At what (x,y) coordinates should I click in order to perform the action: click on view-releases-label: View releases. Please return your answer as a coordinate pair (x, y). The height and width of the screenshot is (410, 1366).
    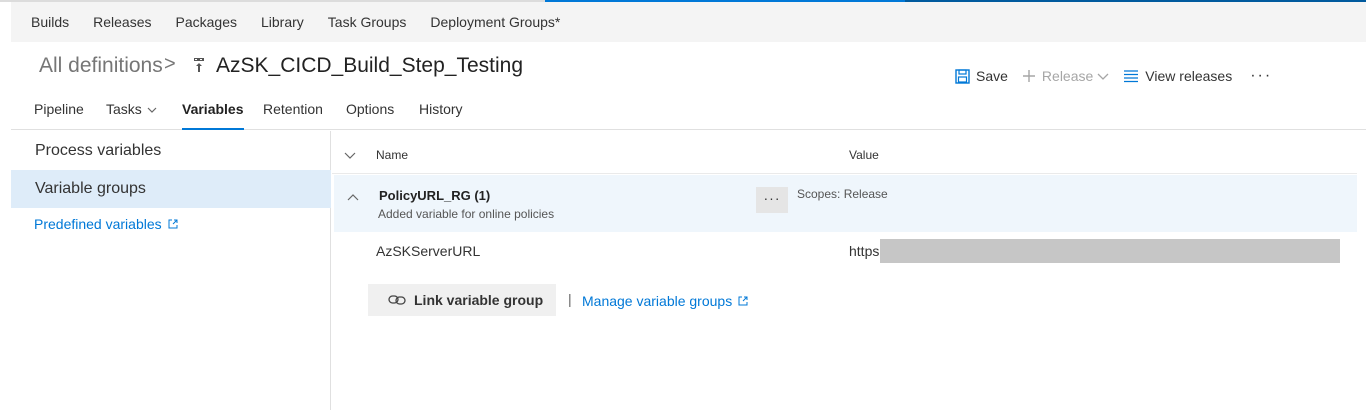
    Looking at the image, I should click on (1189, 76).